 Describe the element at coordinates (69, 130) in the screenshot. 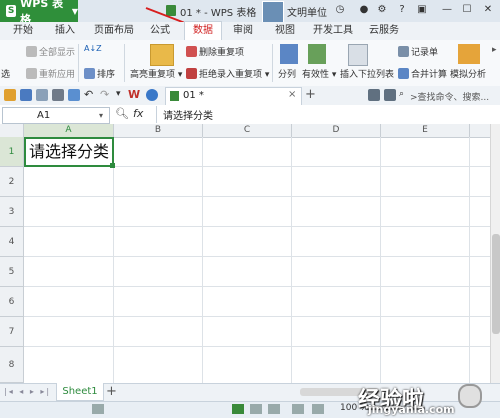

I see `column-header-a: A` at that location.